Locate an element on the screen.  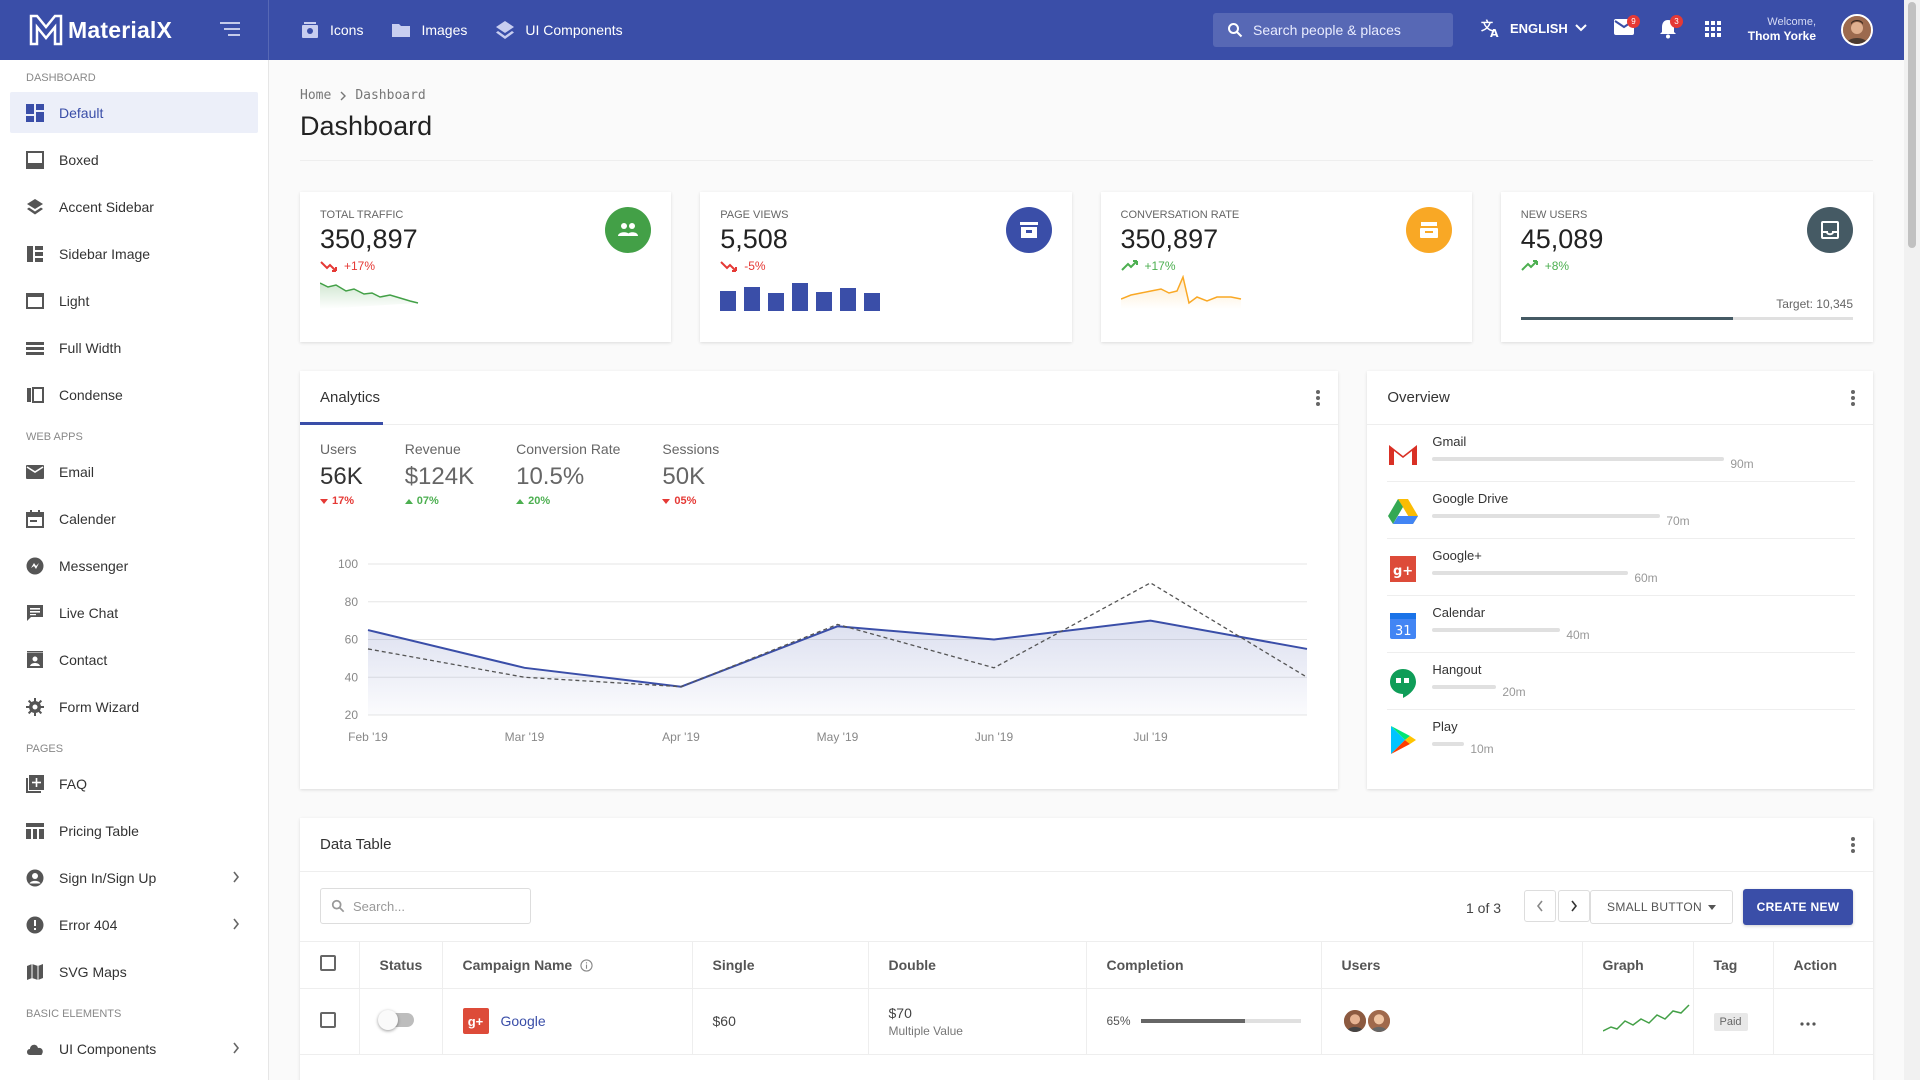
column-header-campaign: Campaign Name is located at coordinates (567, 965).